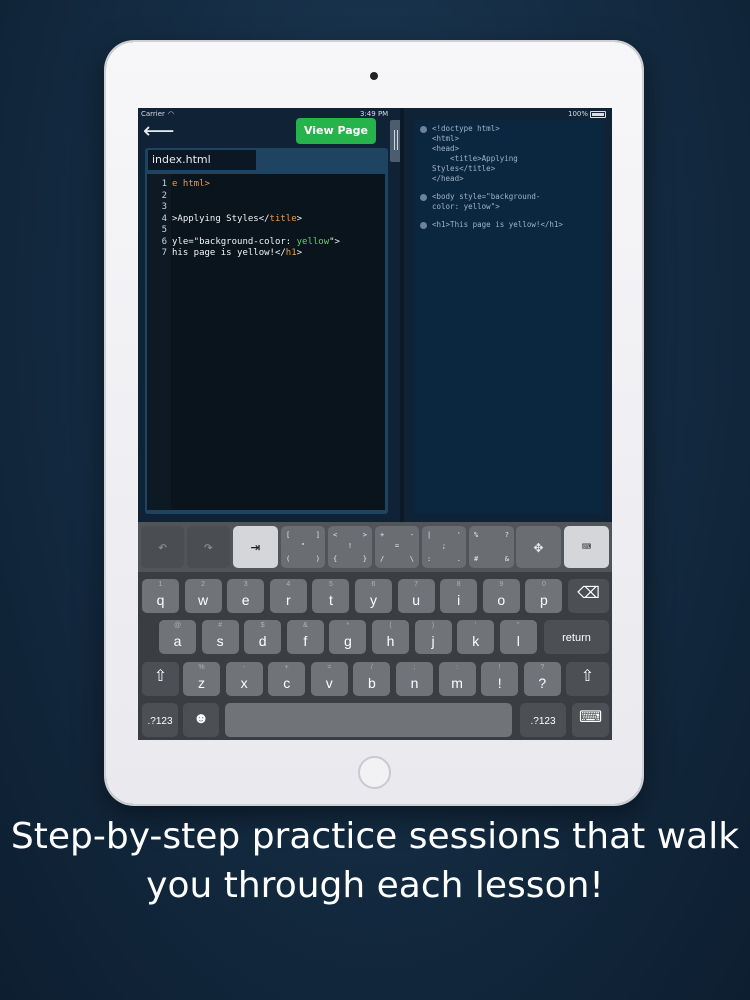  Describe the element at coordinates (433, 641) in the screenshot. I see `key-label: j` at that location.